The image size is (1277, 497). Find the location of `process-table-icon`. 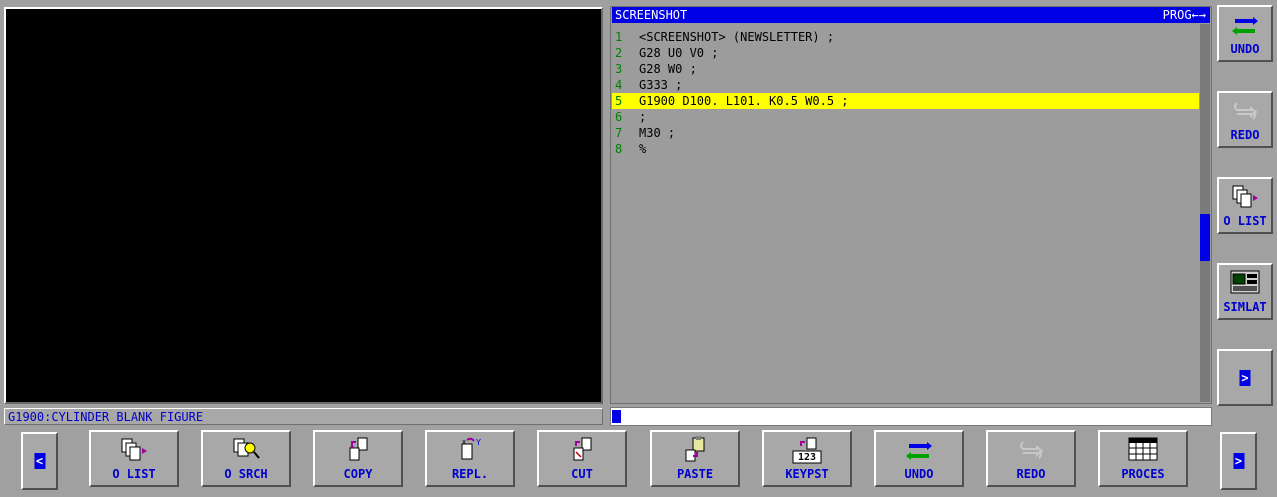

process-table-icon is located at coordinates (1143, 449).